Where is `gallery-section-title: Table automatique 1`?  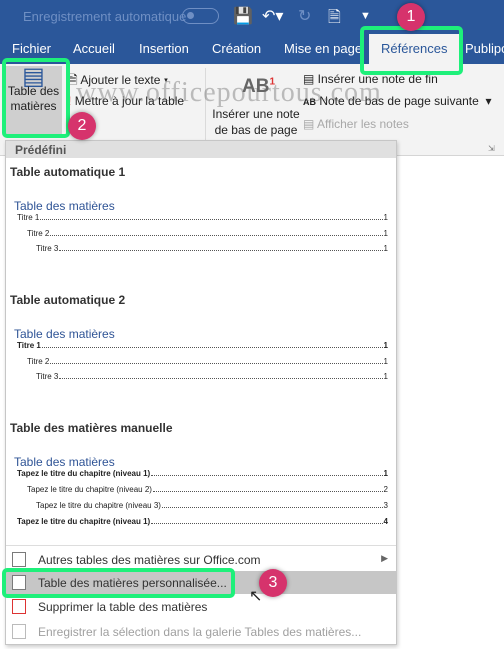 gallery-section-title: Table automatique 1 is located at coordinates (68, 172).